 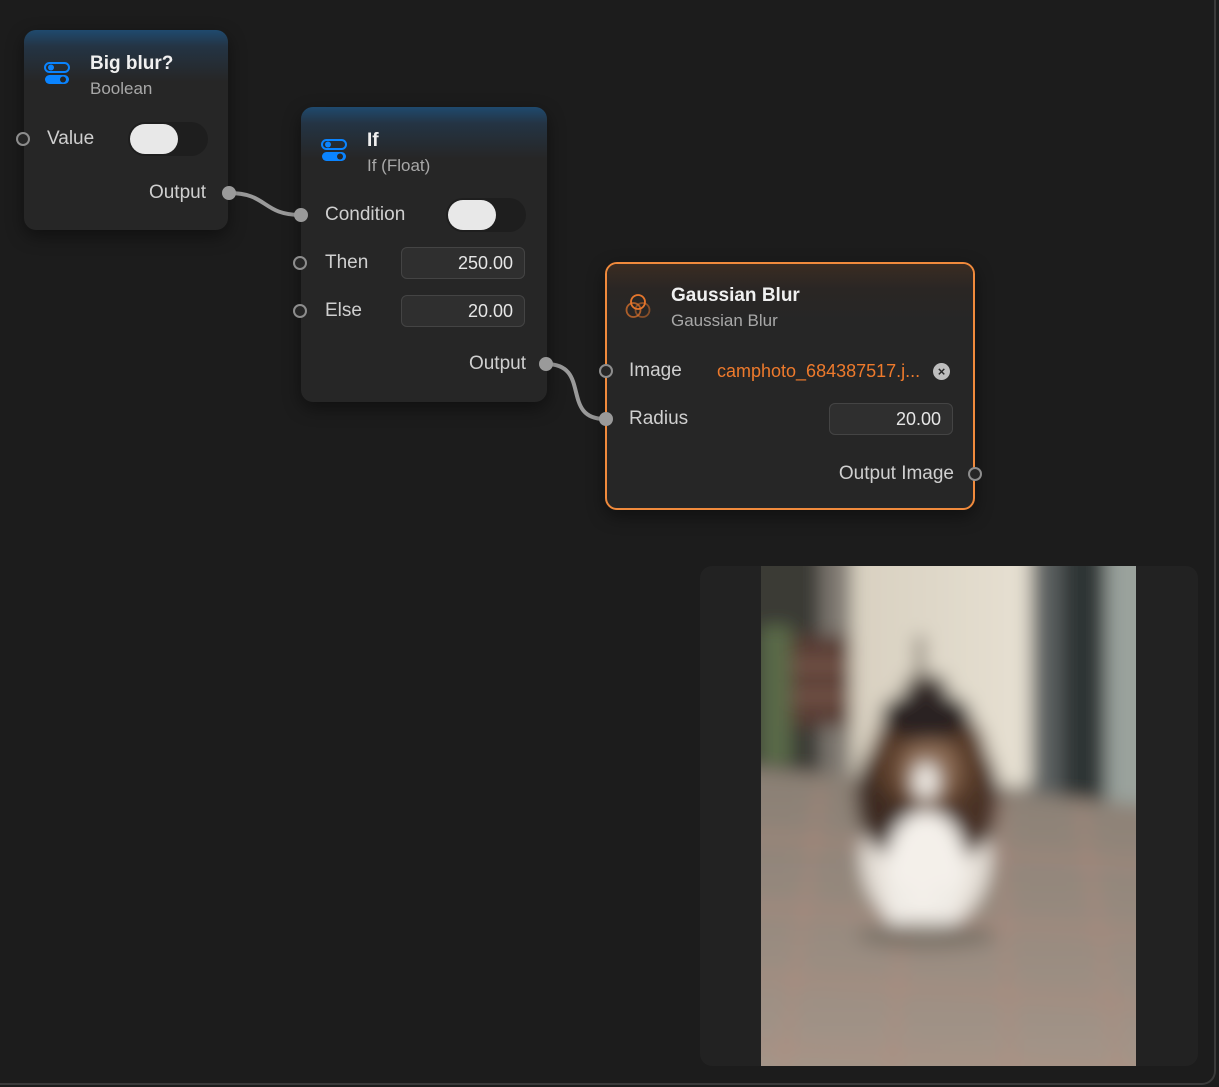 What do you see at coordinates (606, 371) in the screenshot?
I see `image-input-port` at bounding box center [606, 371].